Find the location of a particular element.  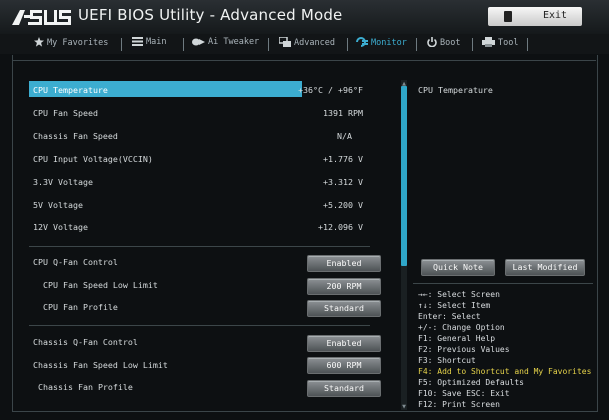

tab-my-favorites-label: My Favorites is located at coordinates (78, 43).